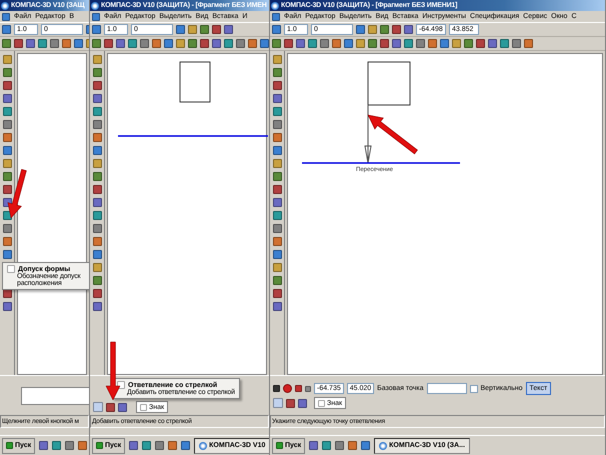  Describe the element at coordinates (287, 388) in the screenshot. I see `stop-icon` at that location.